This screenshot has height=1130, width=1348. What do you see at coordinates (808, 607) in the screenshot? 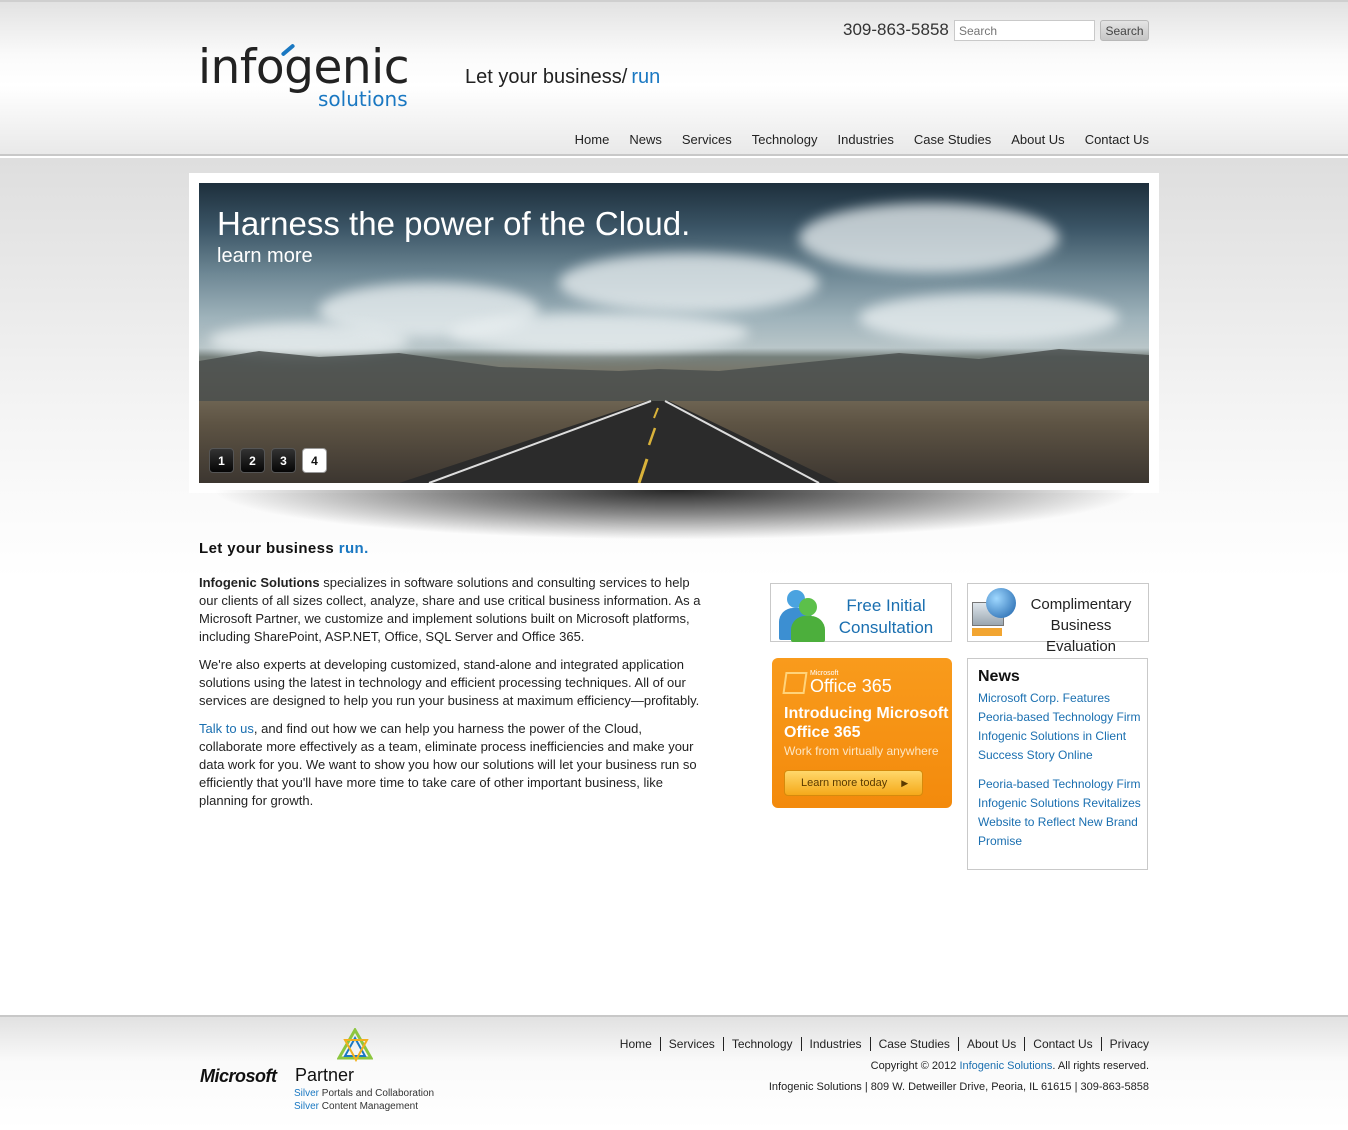
I see `person-head-icon` at bounding box center [808, 607].